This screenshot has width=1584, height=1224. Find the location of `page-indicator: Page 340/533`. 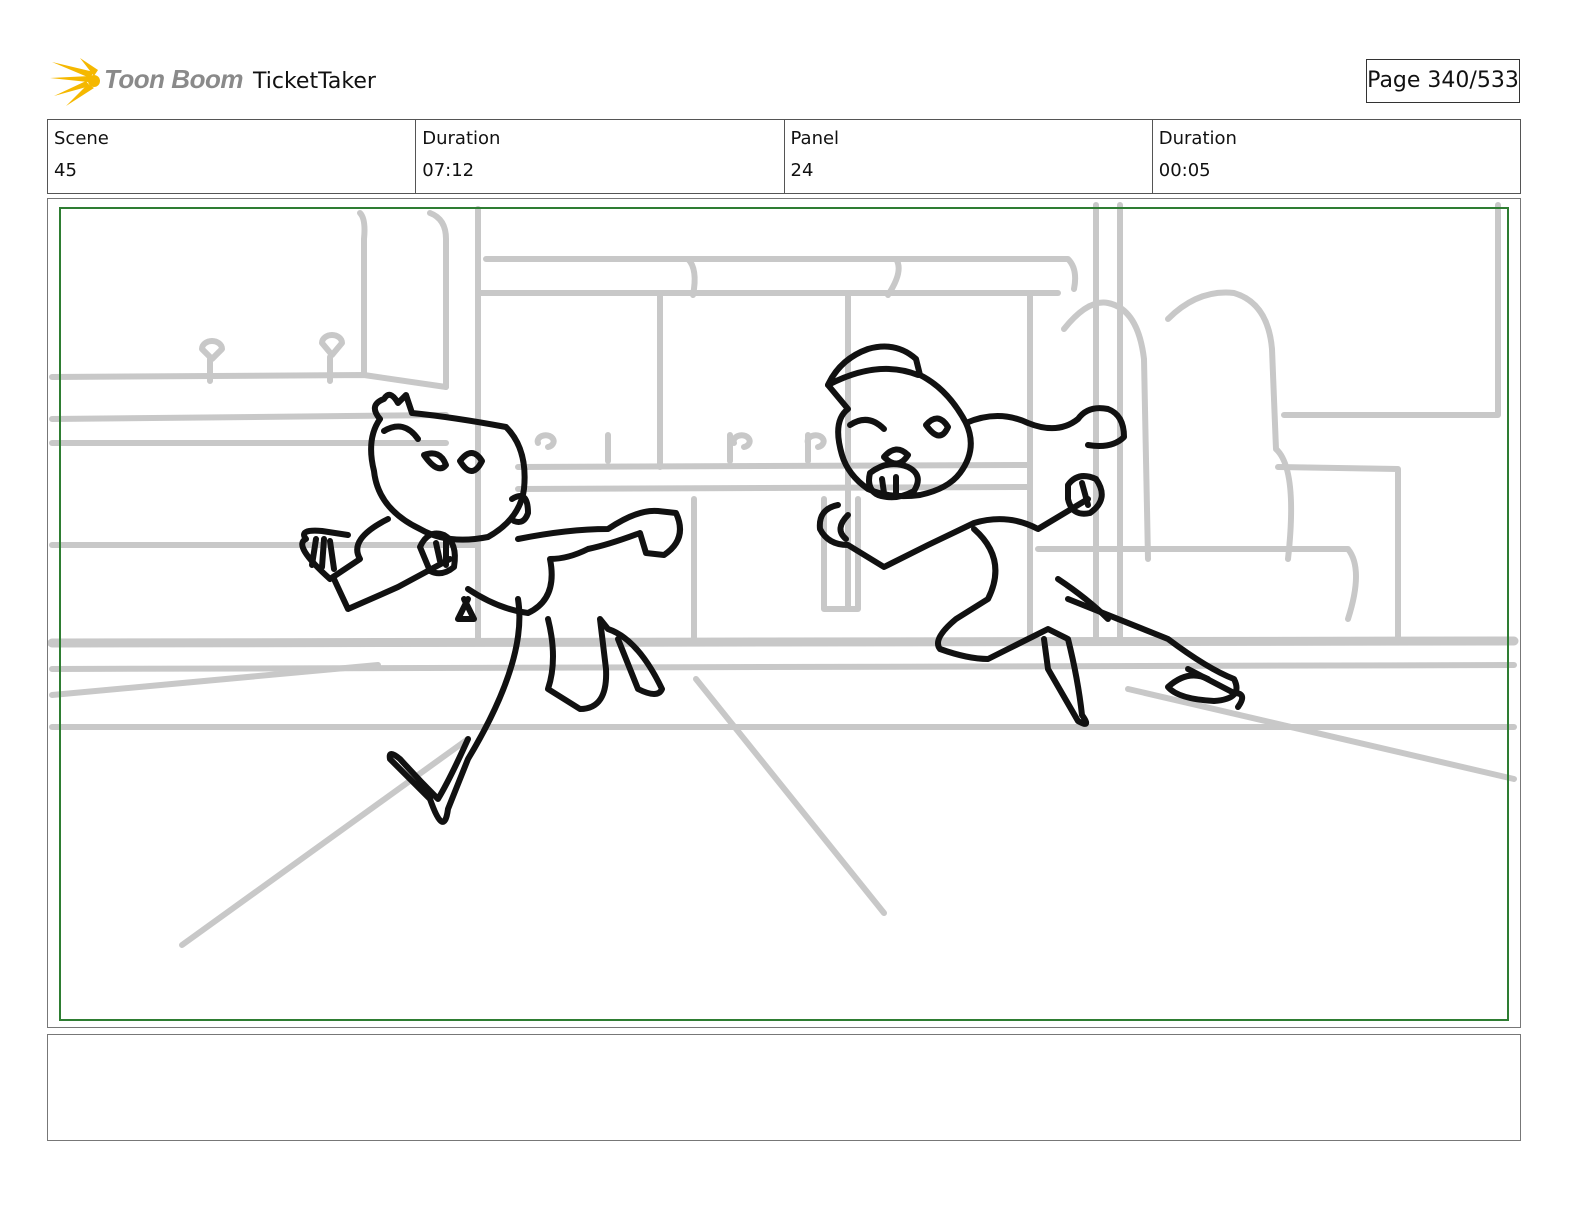

page-indicator: Page 340/533 is located at coordinates (1443, 81).